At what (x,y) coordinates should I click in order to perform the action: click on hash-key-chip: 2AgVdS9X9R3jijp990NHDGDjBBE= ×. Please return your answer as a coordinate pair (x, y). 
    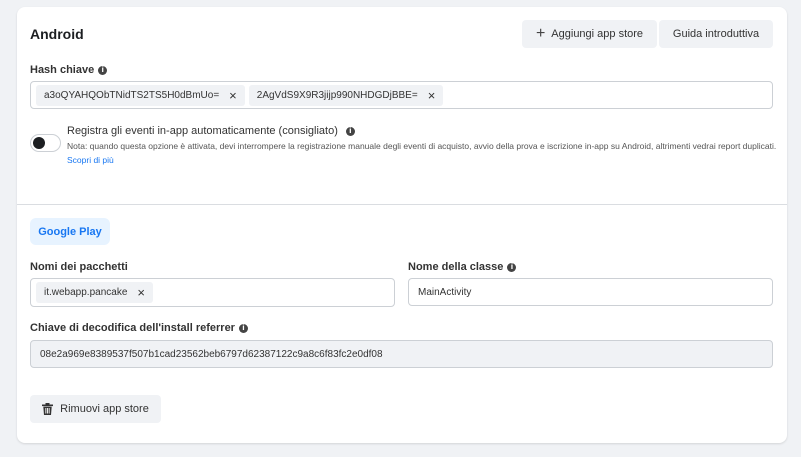
    Looking at the image, I should click on (346, 95).